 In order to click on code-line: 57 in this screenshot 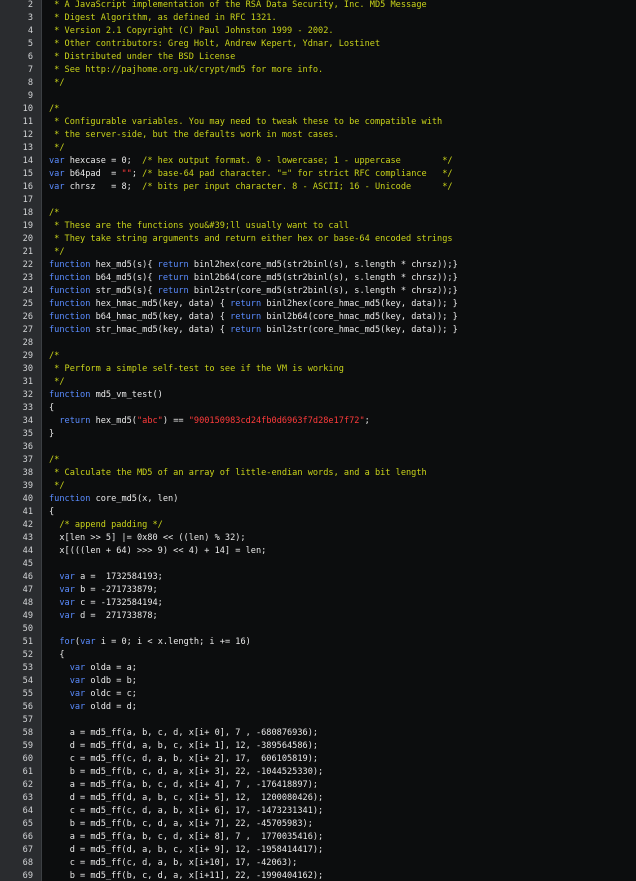, I will do `click(318, 720)`.